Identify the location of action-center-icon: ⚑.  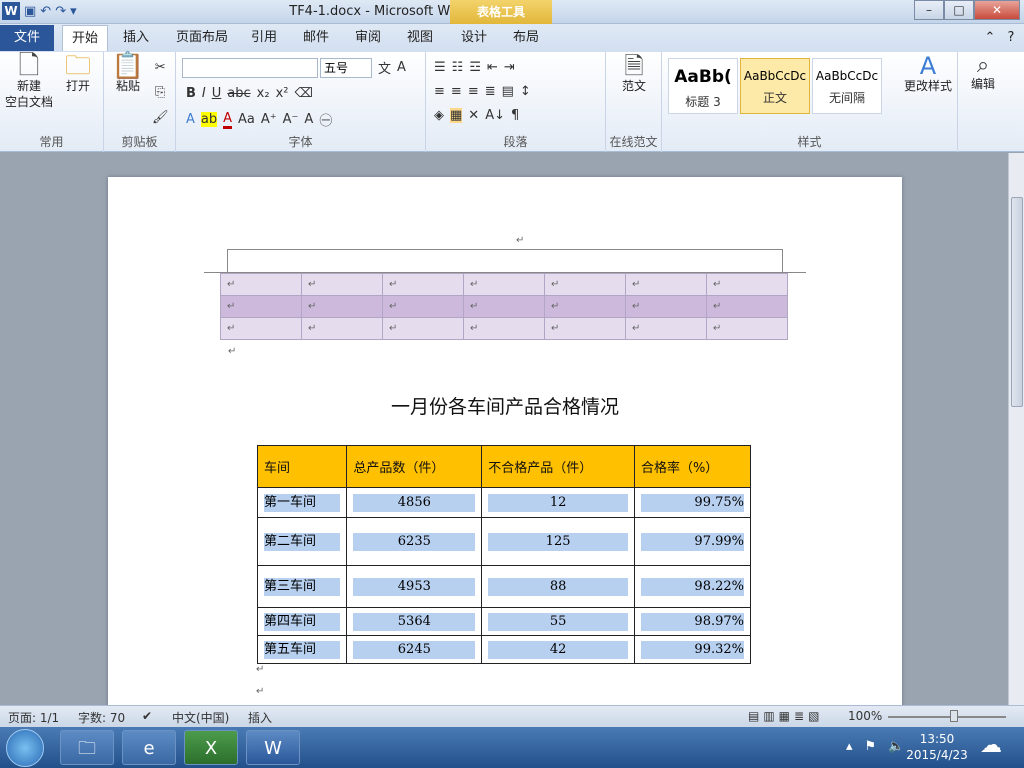
(871, 746).